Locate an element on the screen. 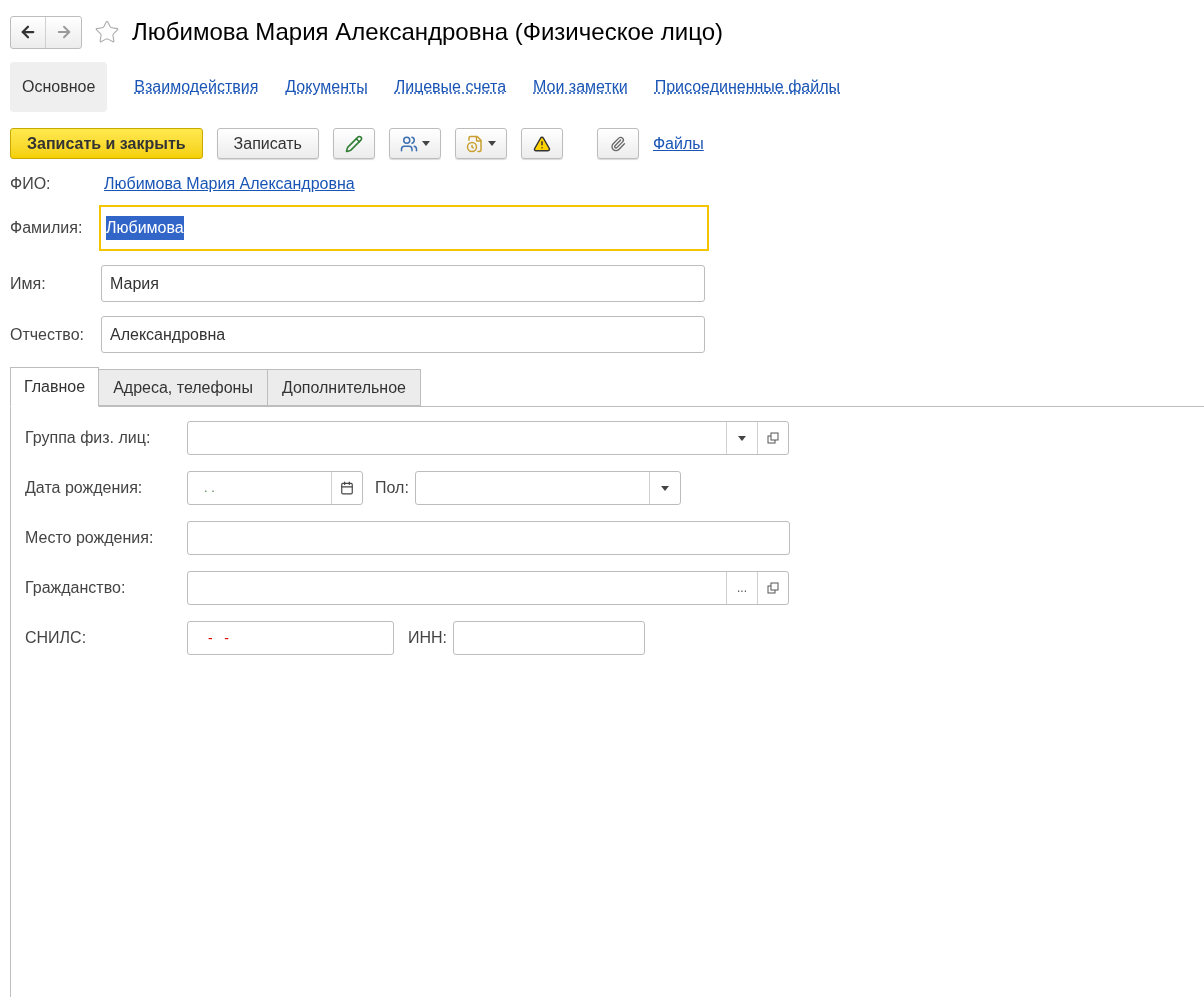  group-select-field is located at coordinates (488, 438).